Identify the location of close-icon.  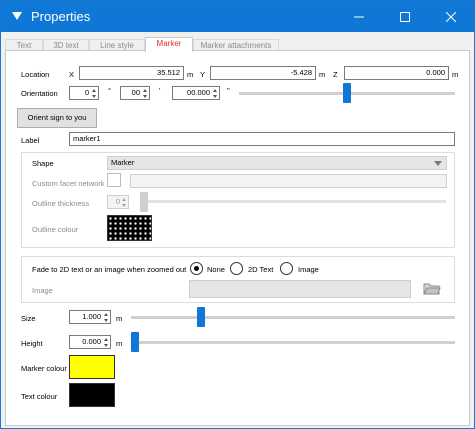
(451, 16).